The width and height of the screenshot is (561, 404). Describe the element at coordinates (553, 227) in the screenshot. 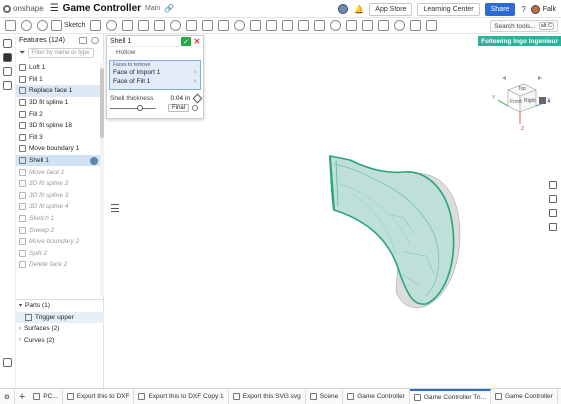

I see `mass-properties-icon` at that location.